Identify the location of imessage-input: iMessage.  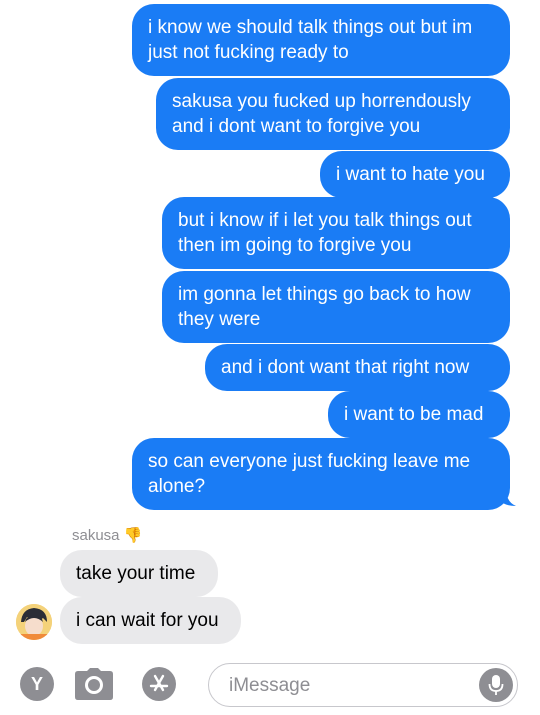
(363, 685).